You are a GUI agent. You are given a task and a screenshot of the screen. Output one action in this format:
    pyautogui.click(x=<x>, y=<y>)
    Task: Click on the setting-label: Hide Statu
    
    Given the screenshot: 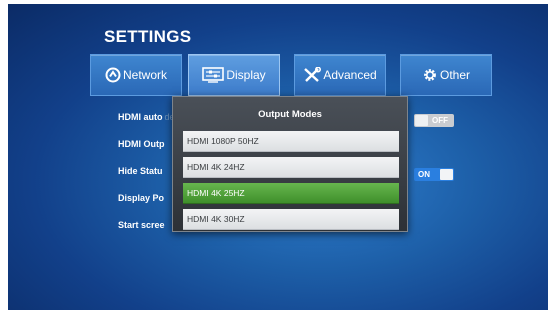 What is the action you would take?
    pyautogui.click(x=140, y=171)
    